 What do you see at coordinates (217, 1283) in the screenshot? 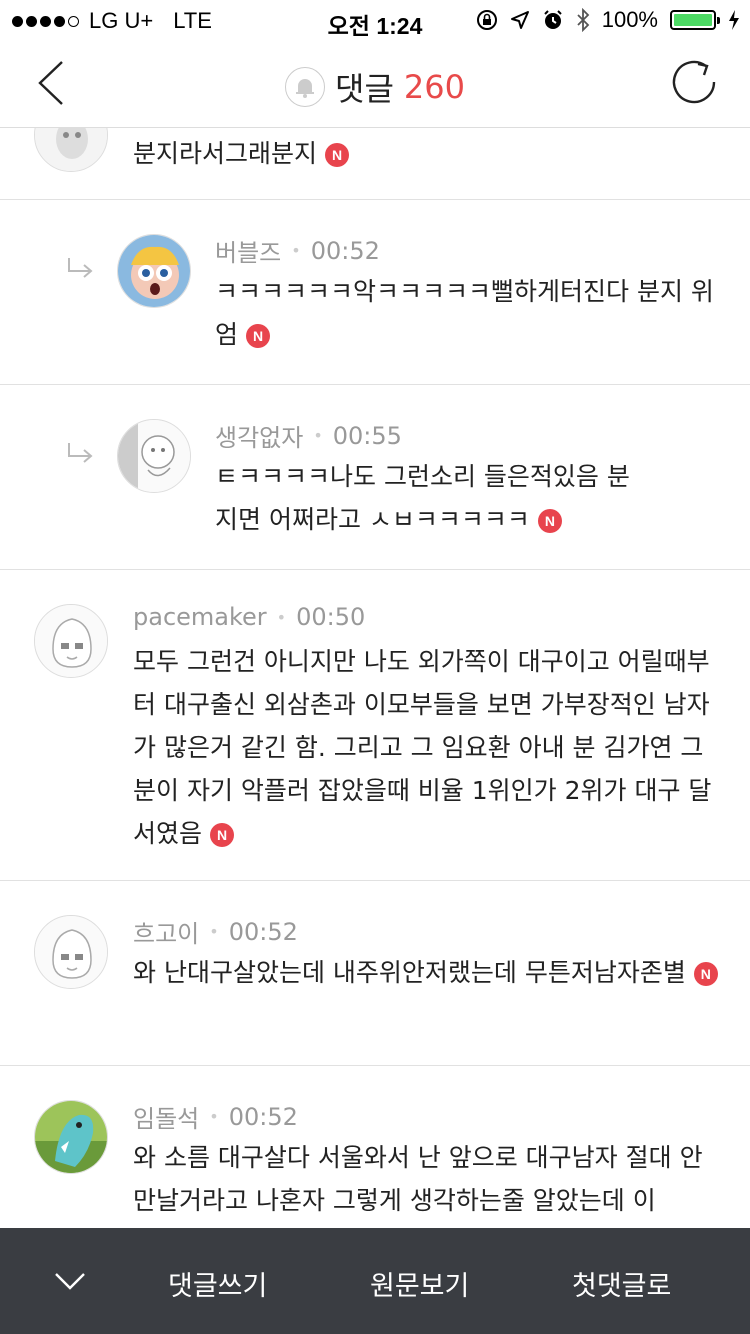
I see `write-comment-button: 댓글쓰기` at bounding box center [217, 1283].